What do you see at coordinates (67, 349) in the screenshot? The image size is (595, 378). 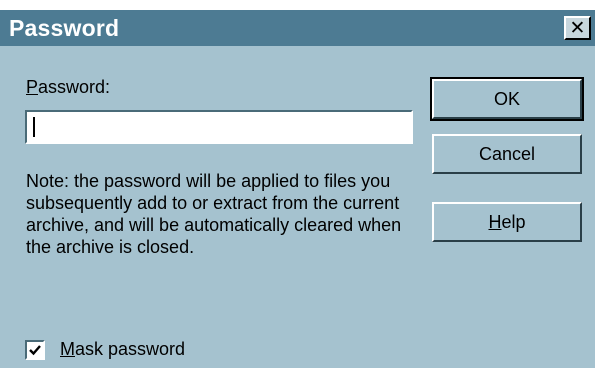 I see `mask-label-mnemonic: M` at bounding box center [67, 349].